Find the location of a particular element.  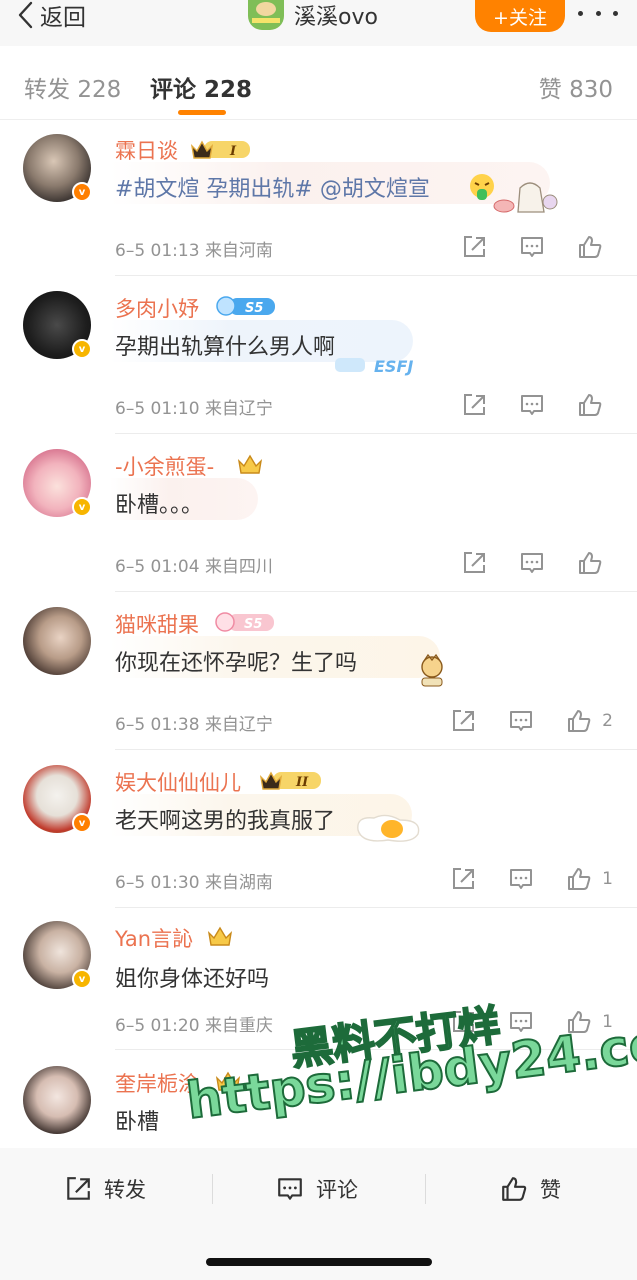

more-icon is located at coordinates (598, 13).